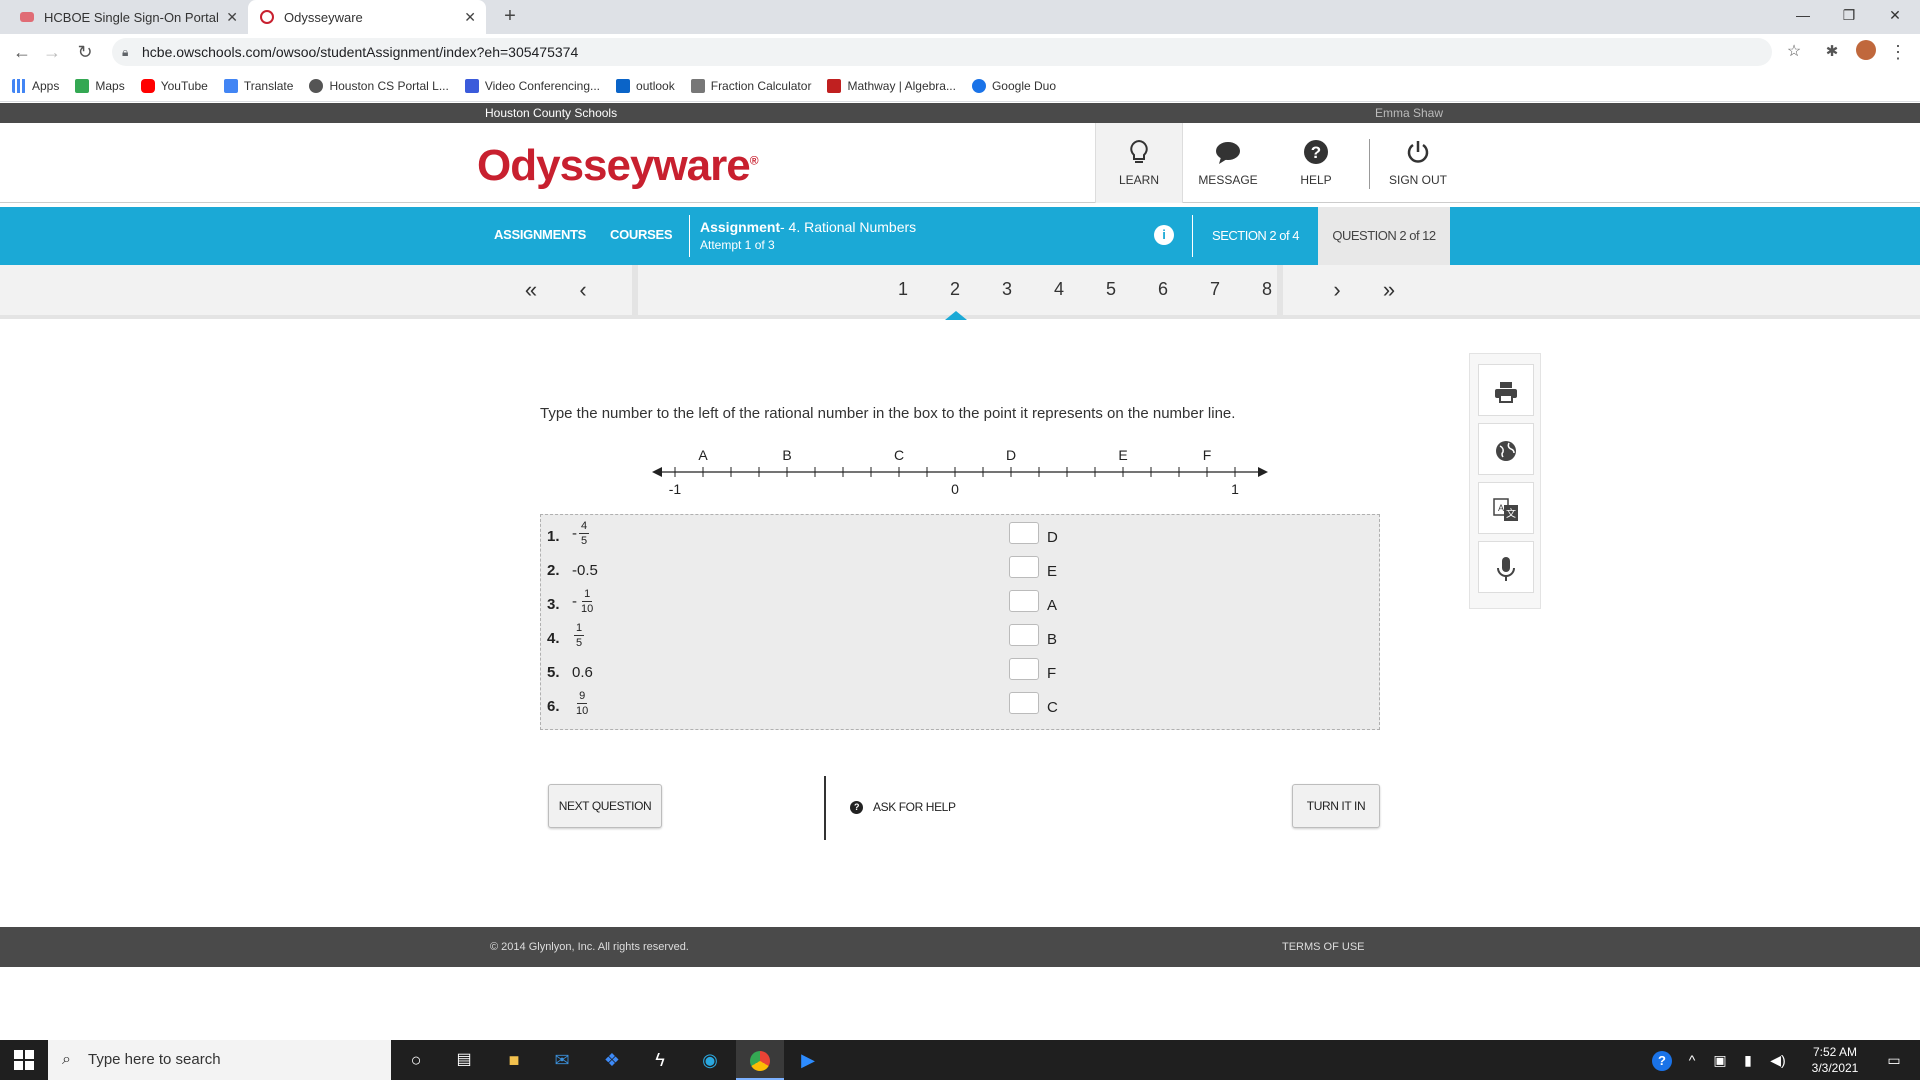  I want to click on profile-avatar, so click(1866, 52).